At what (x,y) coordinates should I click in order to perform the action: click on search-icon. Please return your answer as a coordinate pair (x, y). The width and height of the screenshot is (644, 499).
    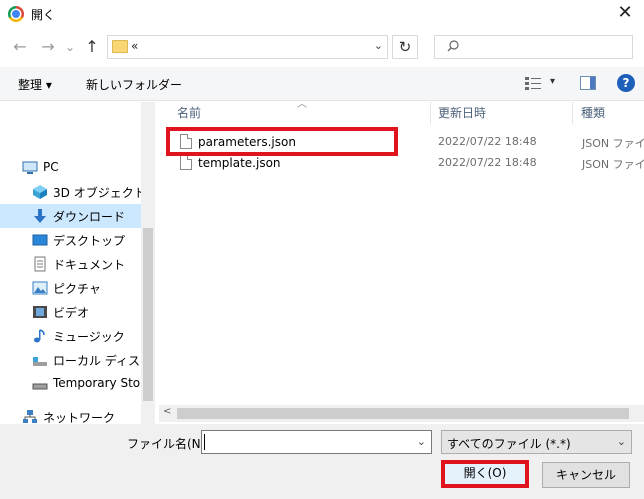
    Looking at the image, I should click on (453, 46).